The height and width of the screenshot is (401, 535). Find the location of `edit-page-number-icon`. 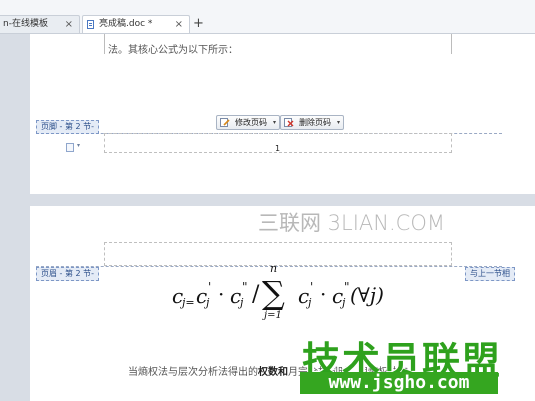

edit-page-number-icon is located at coordinates (225, 122).